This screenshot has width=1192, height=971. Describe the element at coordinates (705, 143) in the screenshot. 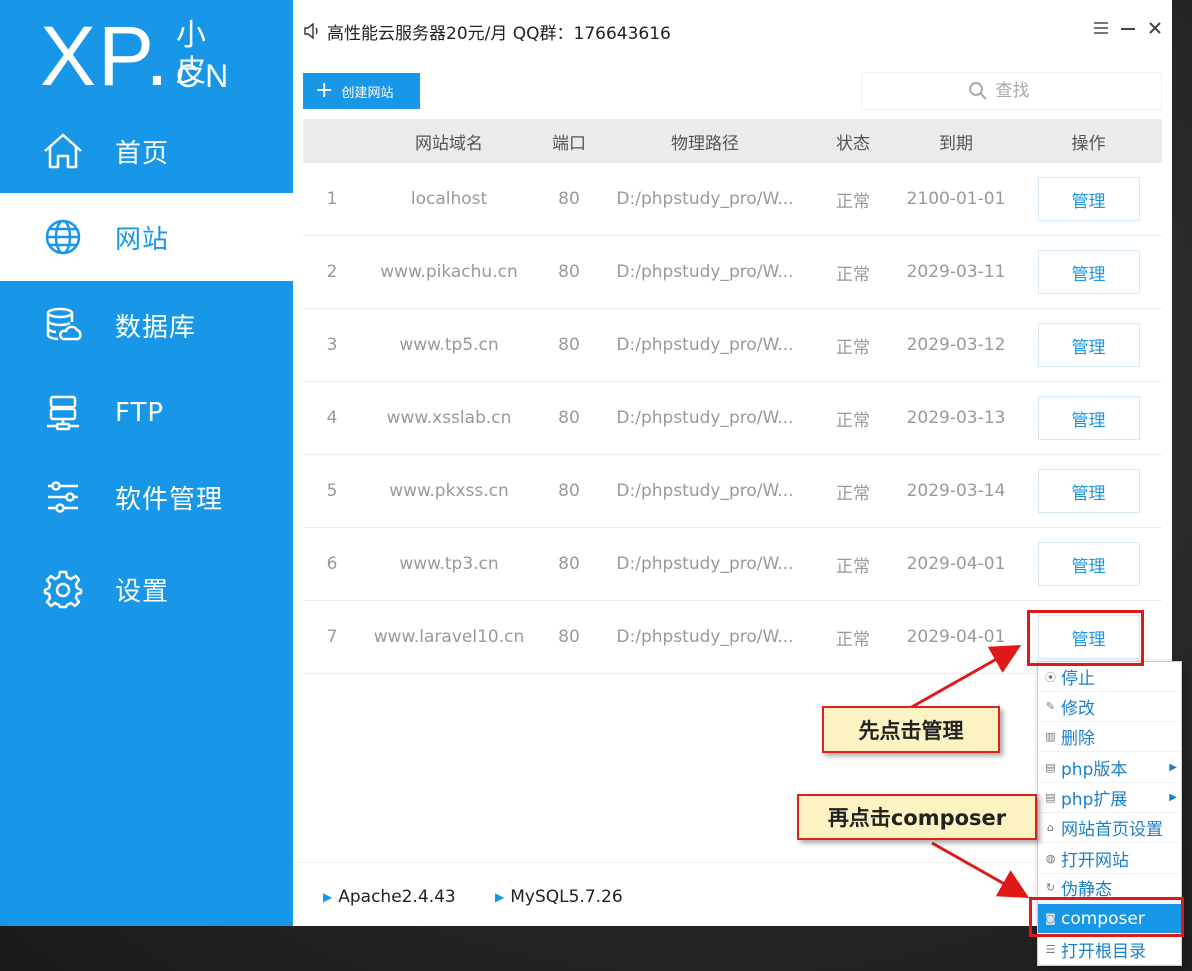

I see `header-path: 物理路径` at that location.